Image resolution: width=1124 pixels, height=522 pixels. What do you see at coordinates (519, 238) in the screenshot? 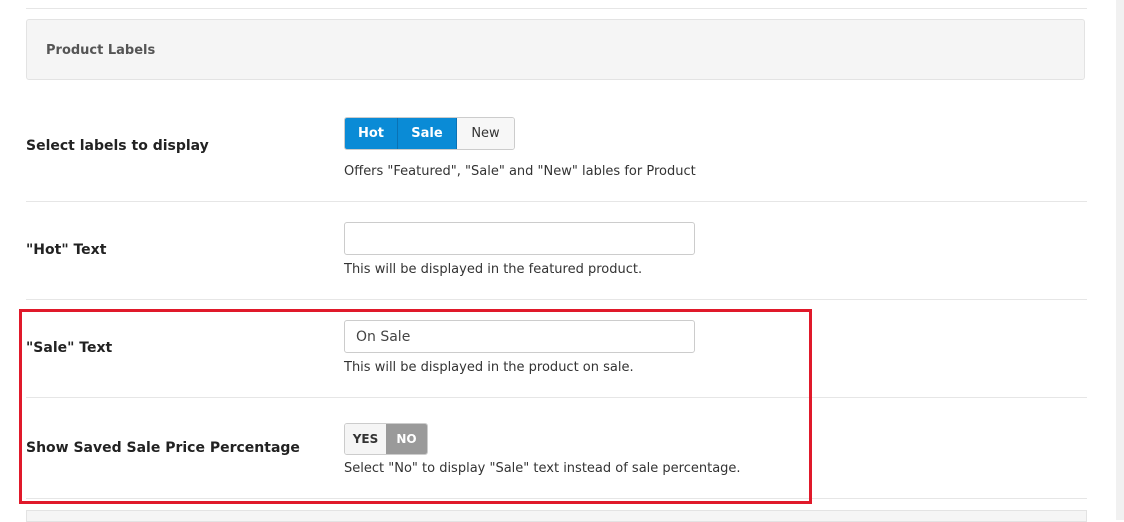
I see `hot-text-input` at bounding box center [519, 238].